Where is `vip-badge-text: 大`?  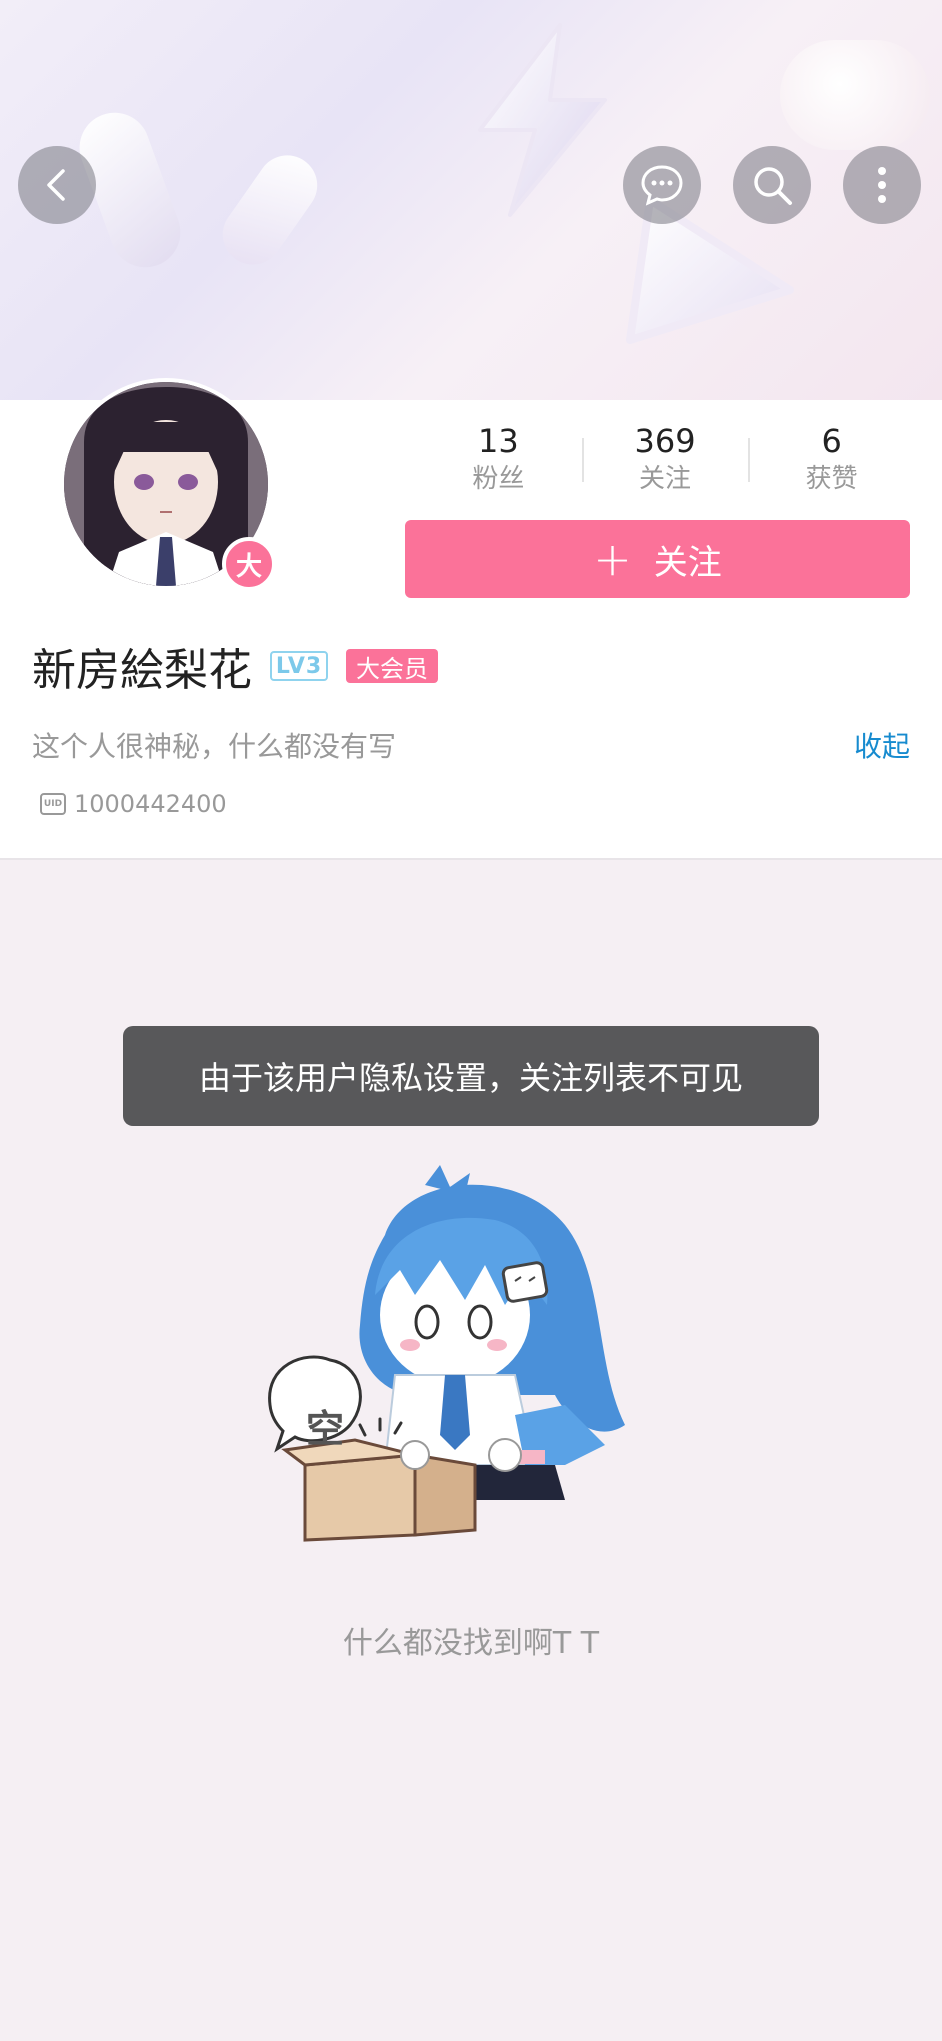 vip-badge-text: 大 is located at coordinates (248, 566).